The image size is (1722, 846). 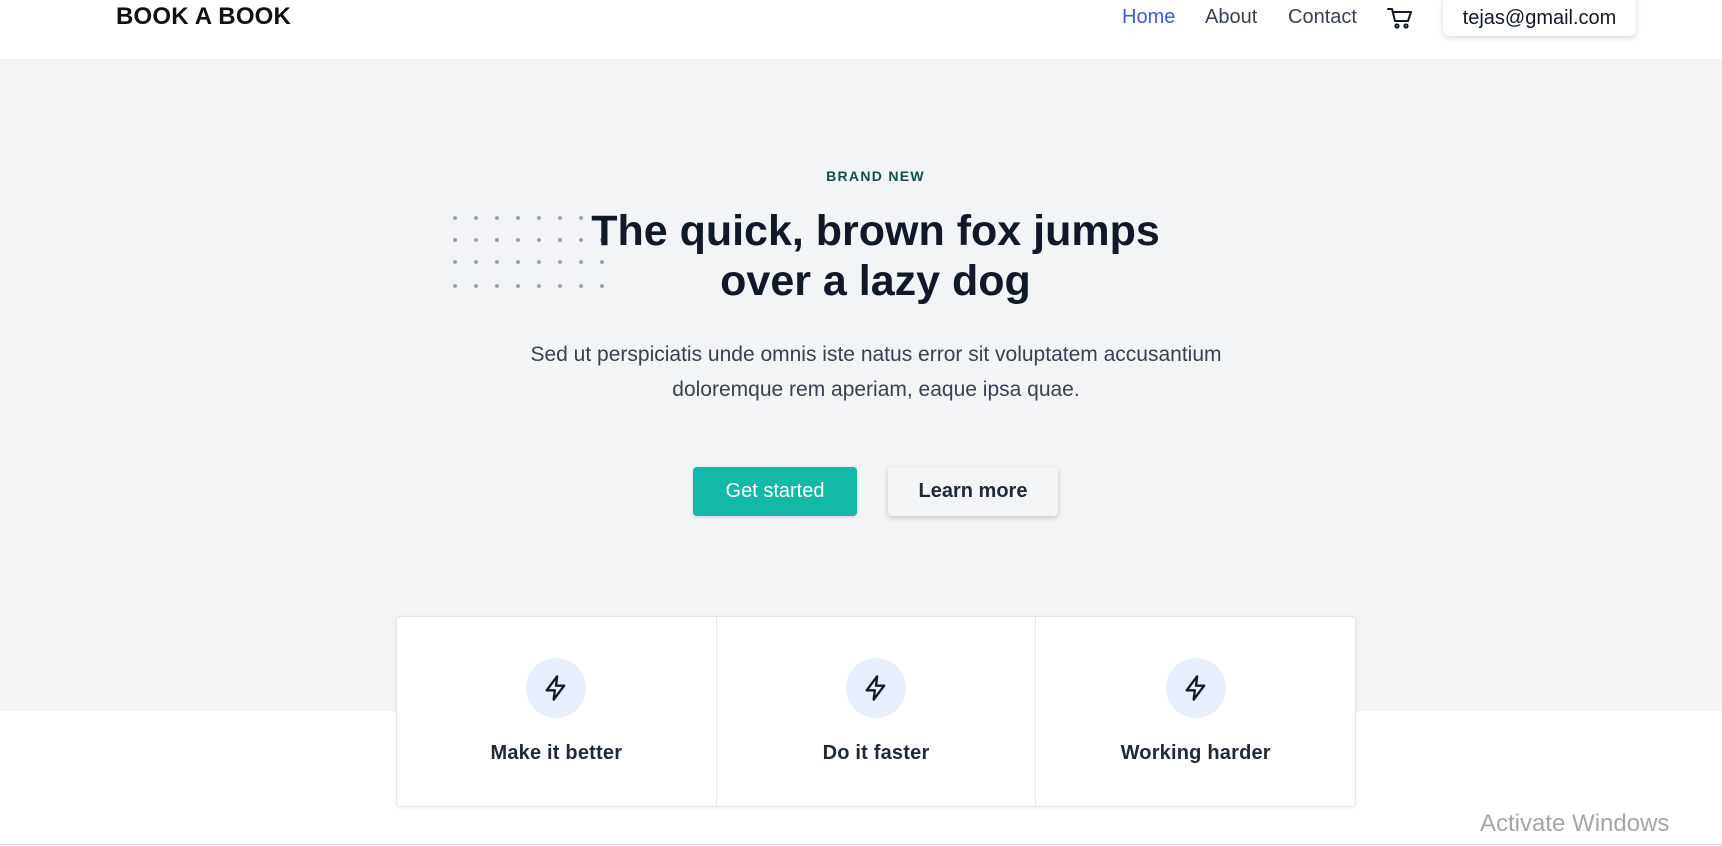 What do you see at coordinates (1322, 17) in the screenshot?
I see `nav-link-contact: Contact` at bounding box center [1322, 17].